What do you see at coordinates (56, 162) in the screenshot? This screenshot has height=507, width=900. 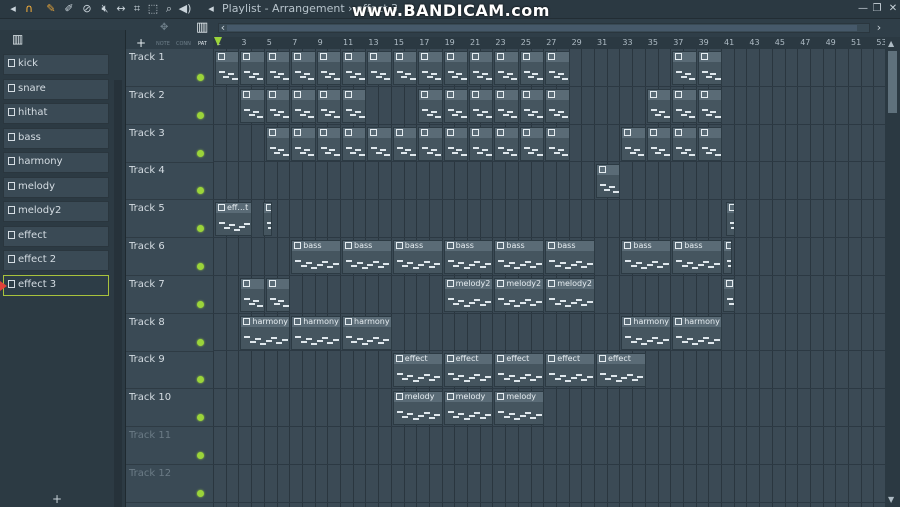 I see `picker-item: harmony` at bounding box center [56, 162].